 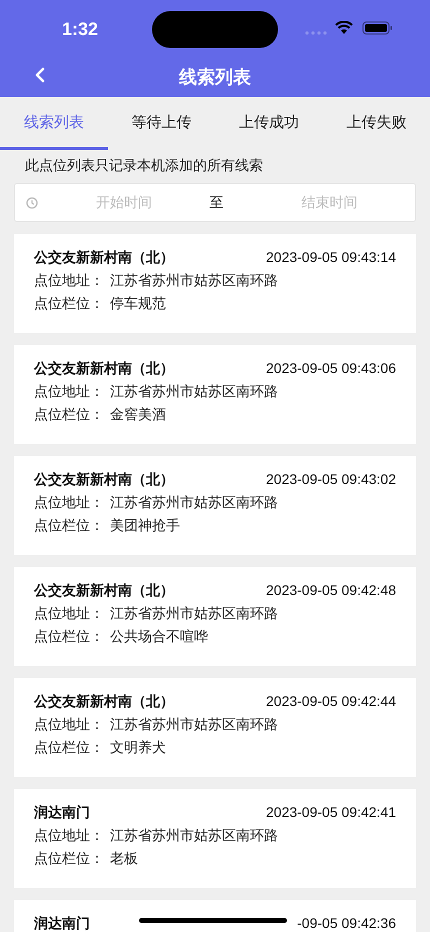 I want to click on range-separator: 至, so click(x=217, y=202).